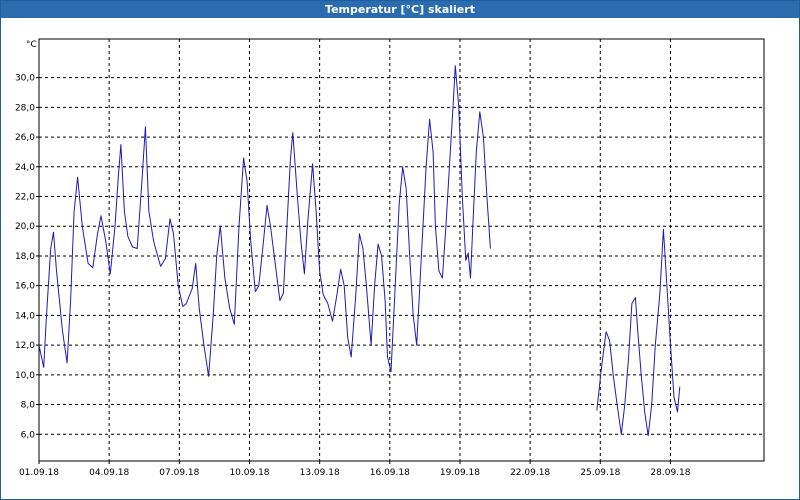  What do you see at coordinates (670, 473) in the screenshot?
I see `x-tick-label: 28.09.18` at bounding box center [670, 473].